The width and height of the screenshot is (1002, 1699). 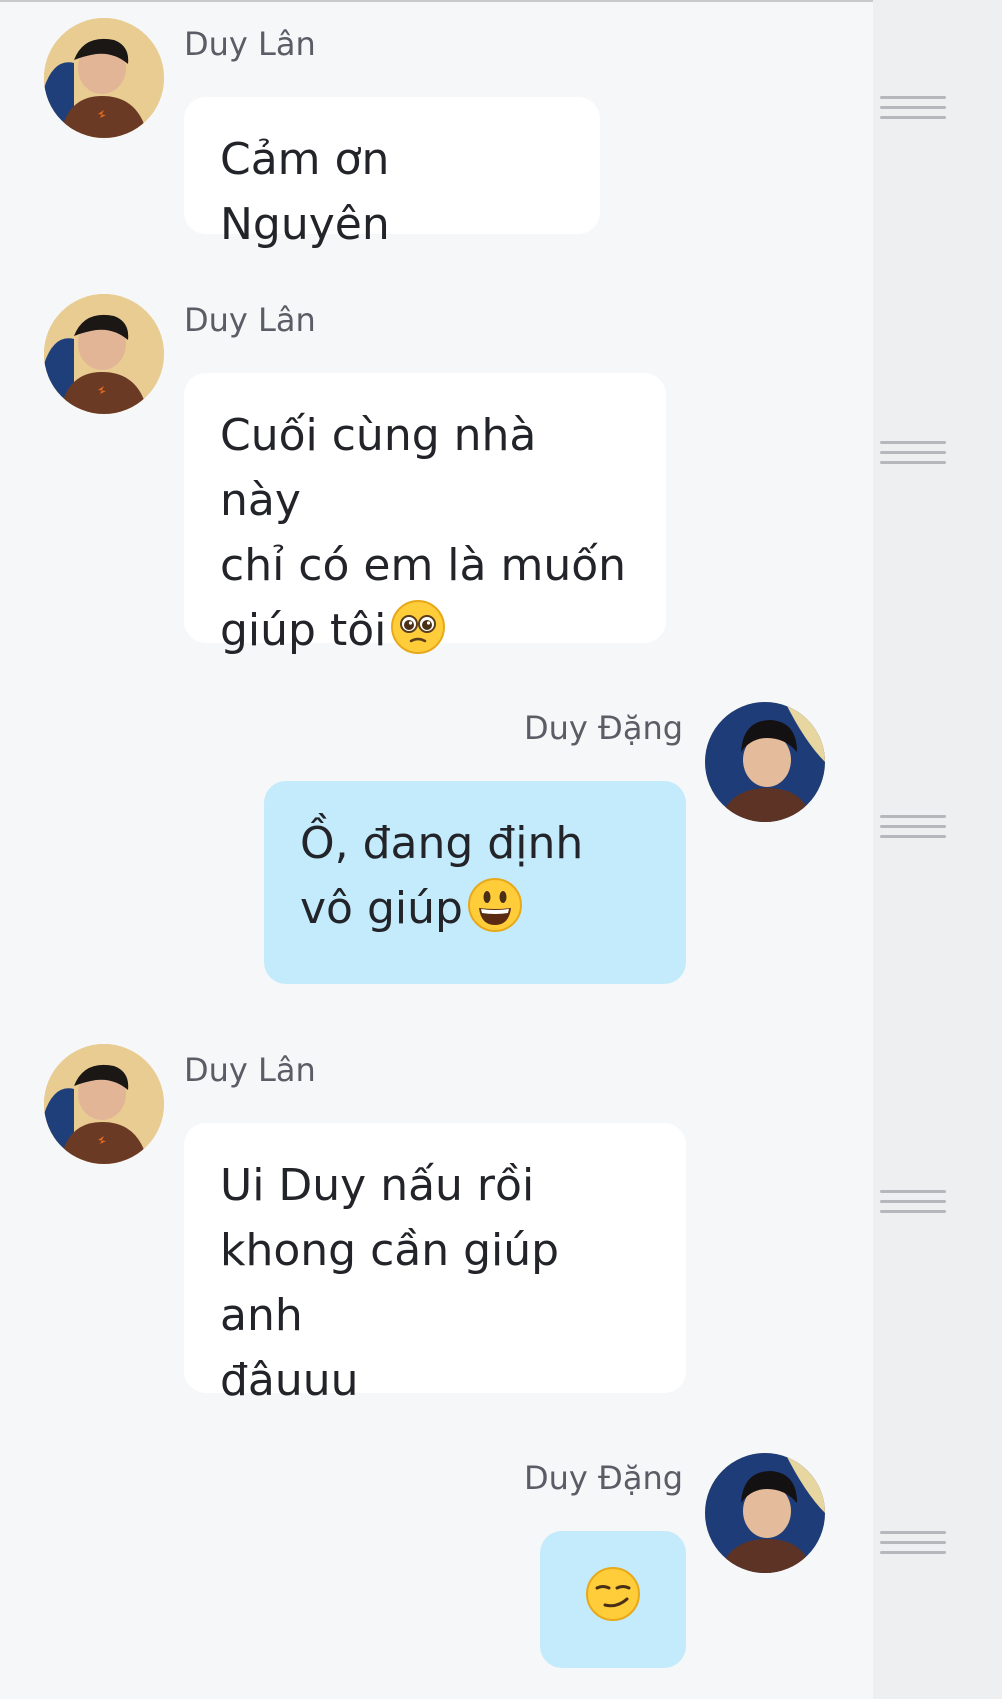 I want to click on smirking-face-icon, so click(x=613, y=1594).